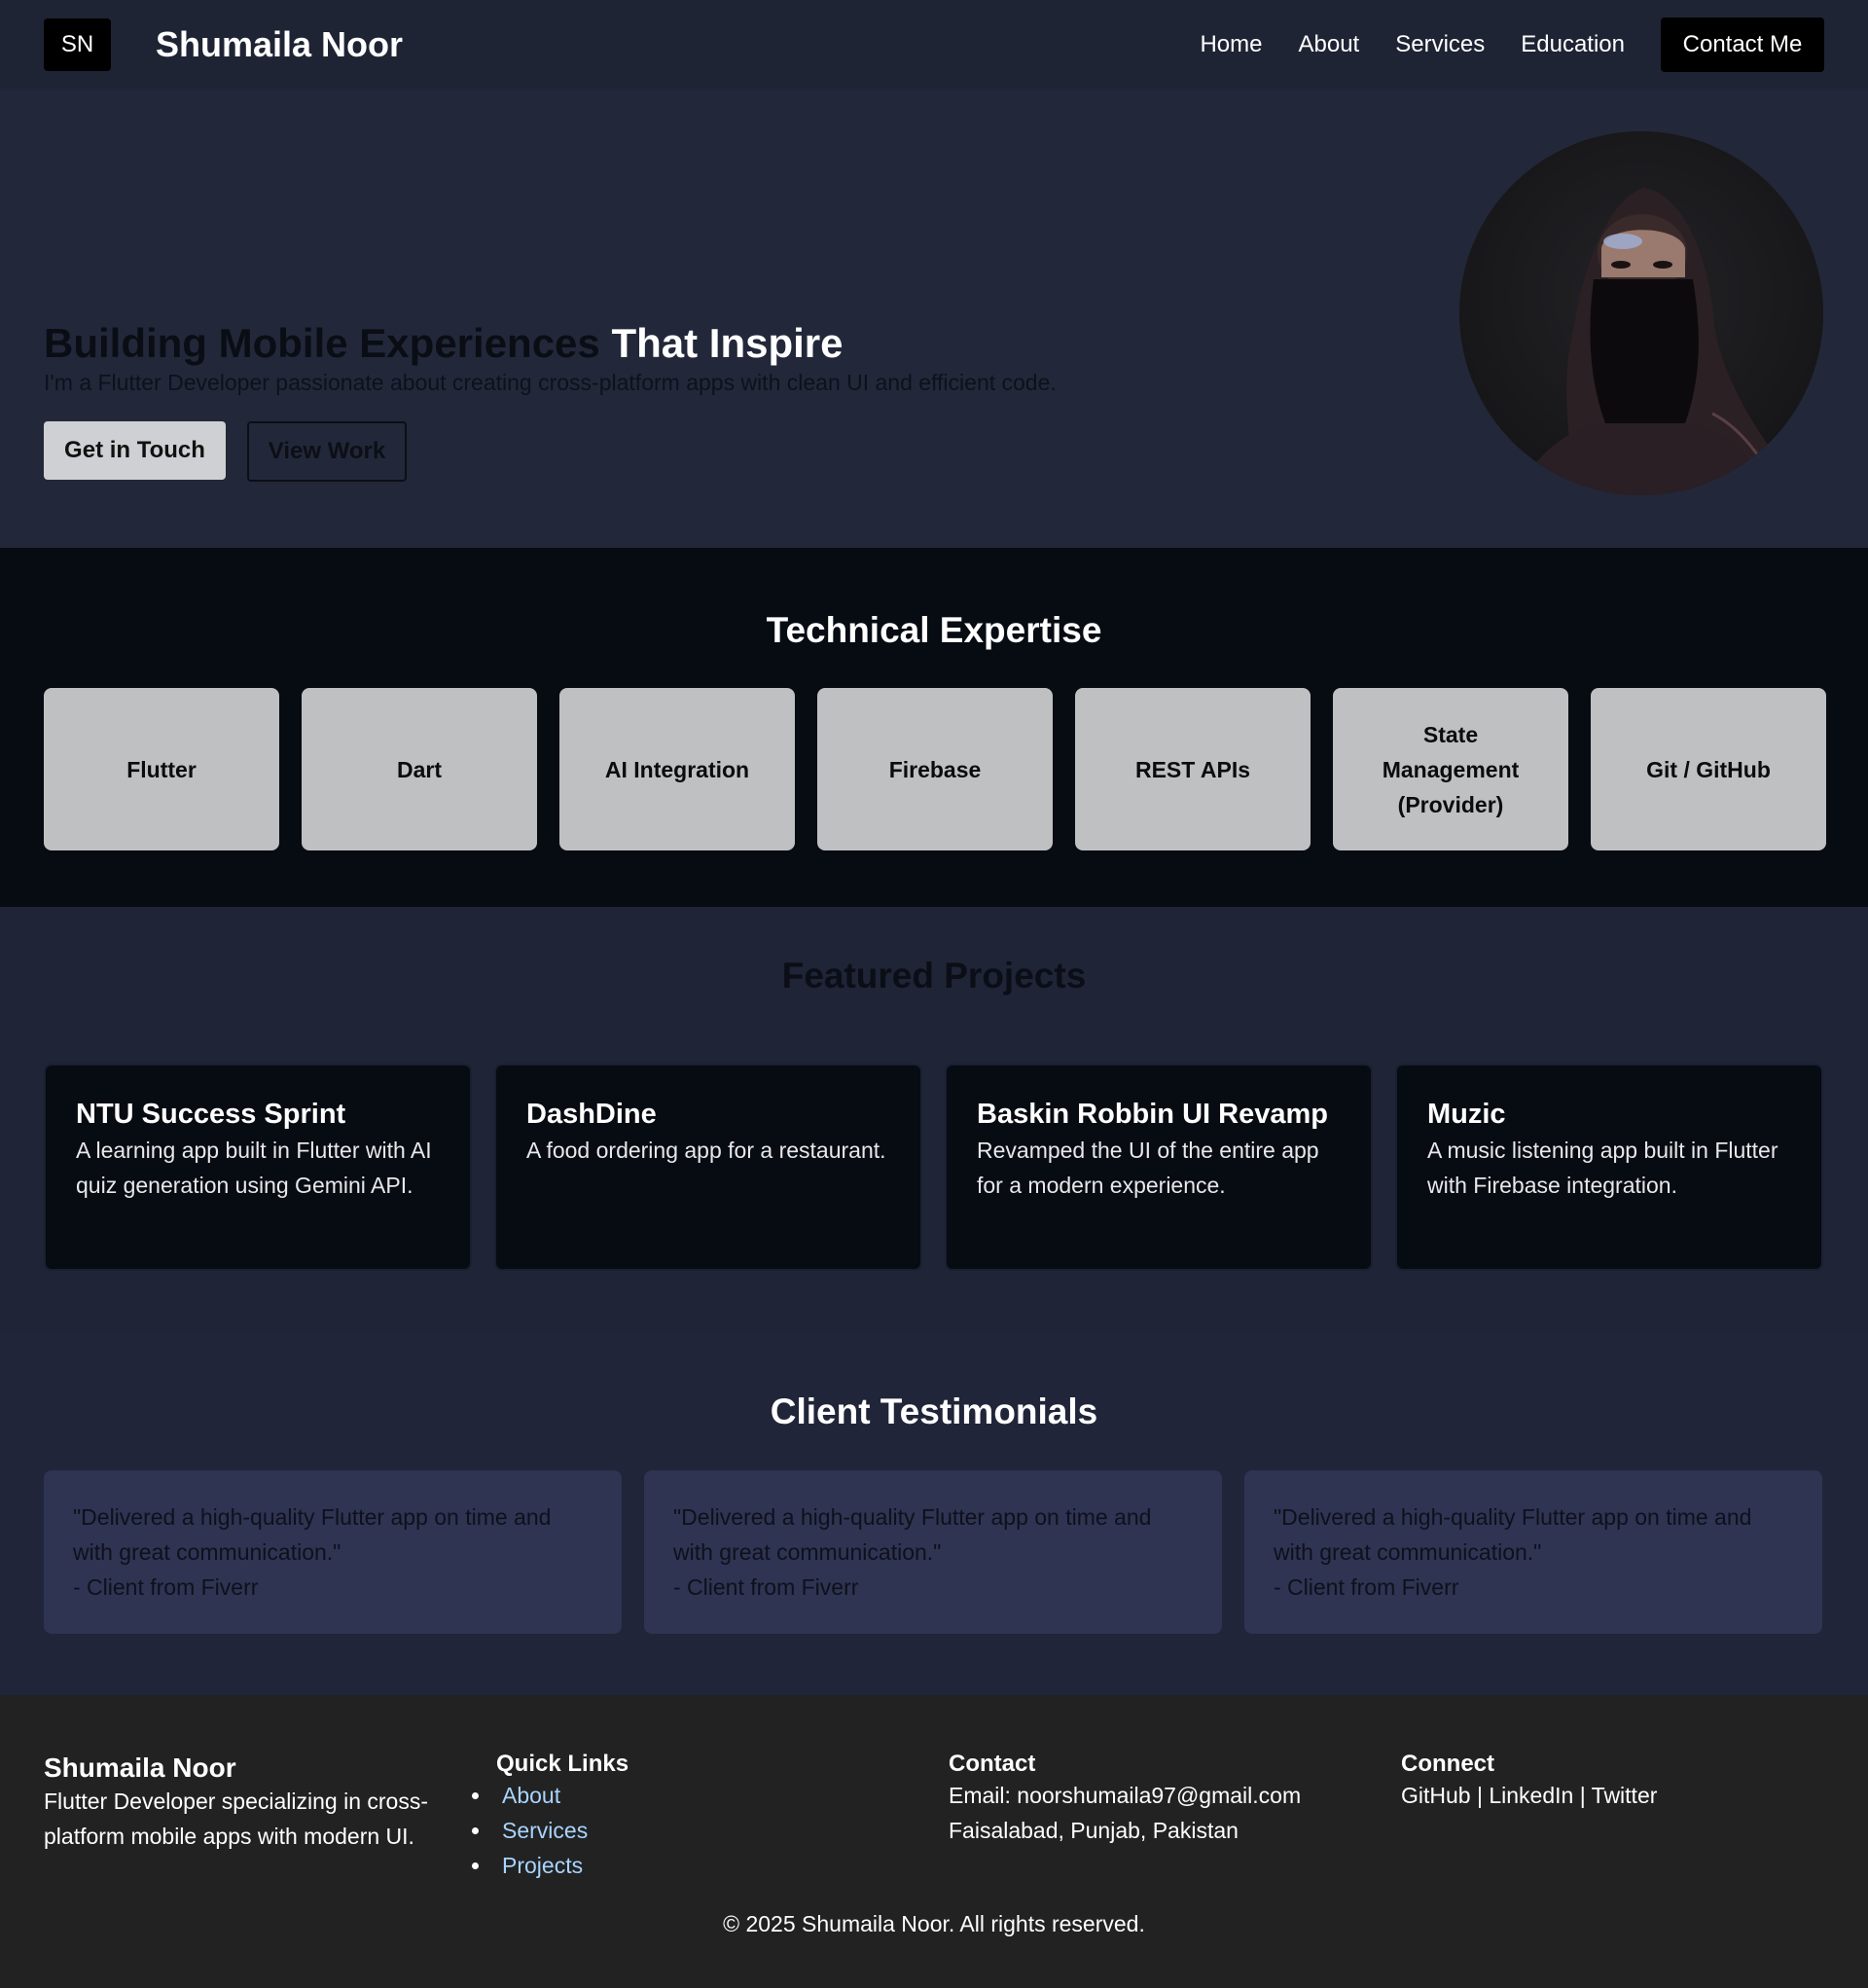 The width and height of the screenshot is (1868, 1988). Describe the element at coordinates (677, 769) in the screenshot. I see `skill-card: AI Integration` at that location.